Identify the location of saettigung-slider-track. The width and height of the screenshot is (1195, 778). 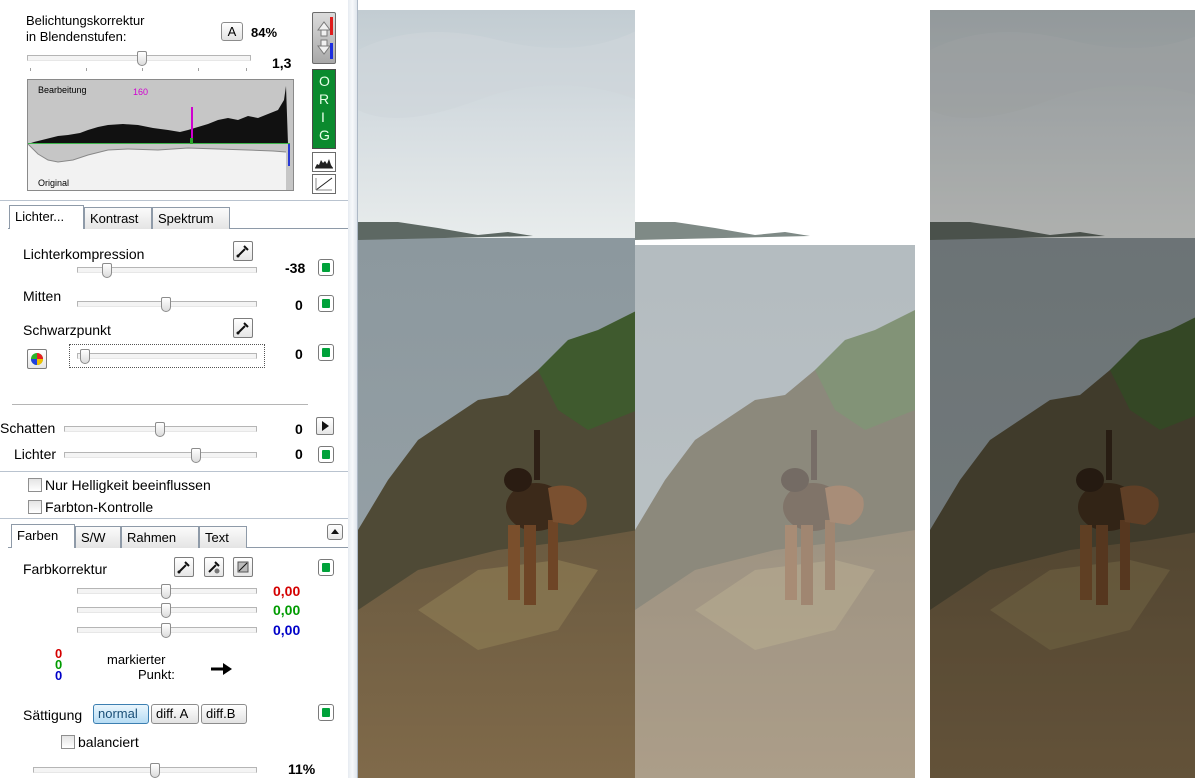
(145, 770).